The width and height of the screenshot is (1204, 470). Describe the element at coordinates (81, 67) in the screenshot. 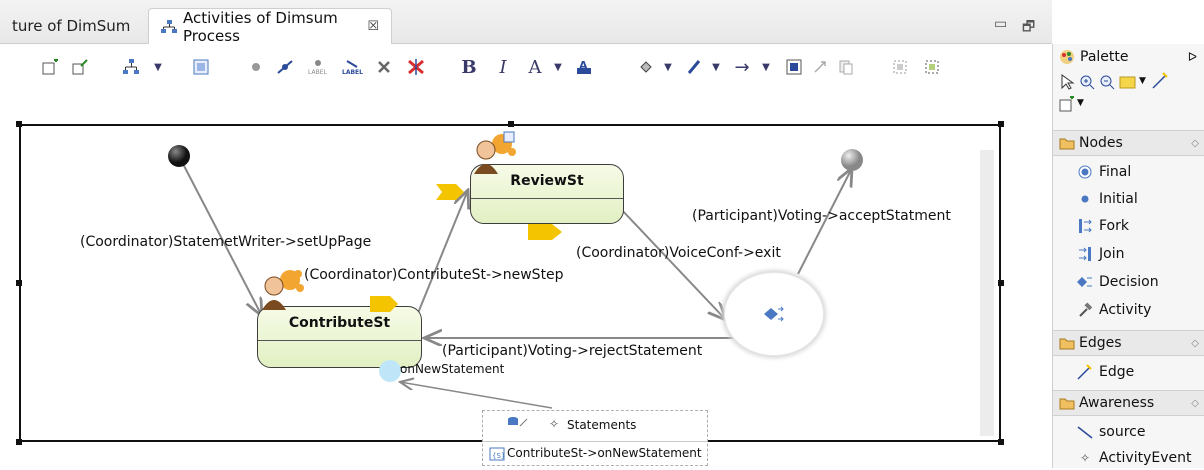

I see `add-connector-icon` at that location.